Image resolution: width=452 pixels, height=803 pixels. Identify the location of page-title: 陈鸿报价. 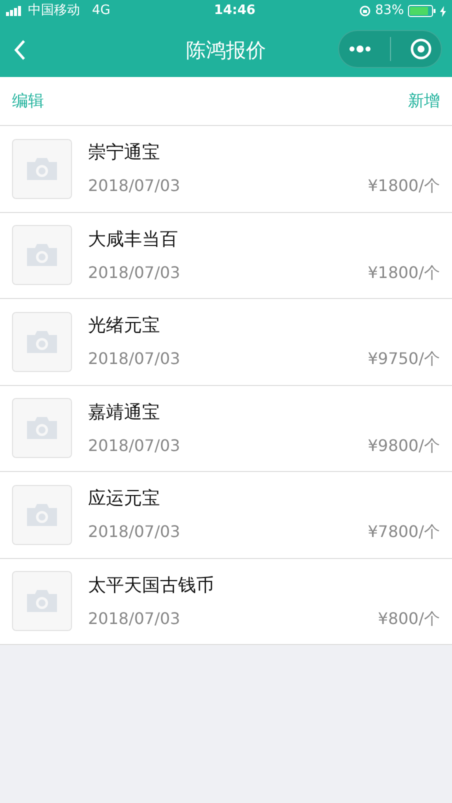
(226, 50).